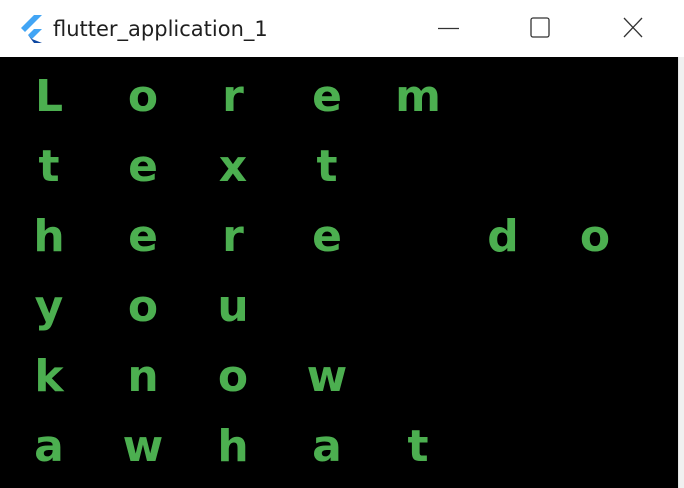  I want to click on close-button, so click(635, 28).